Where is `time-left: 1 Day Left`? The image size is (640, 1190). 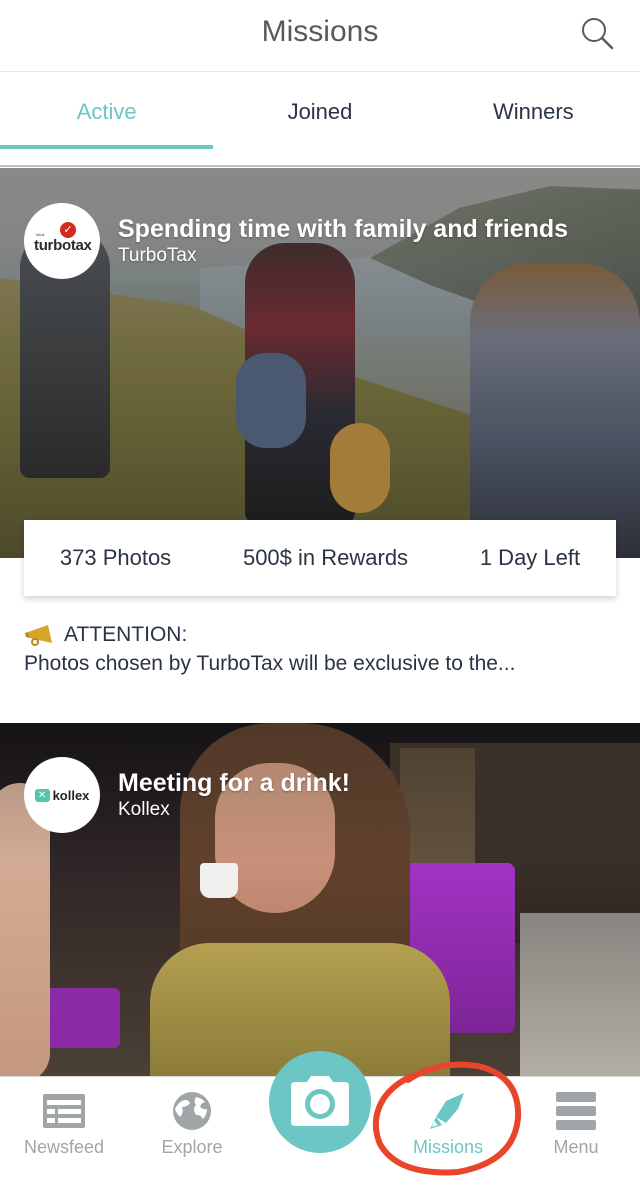 time-left: 1 Day Left is located at coordinates (530, 557).